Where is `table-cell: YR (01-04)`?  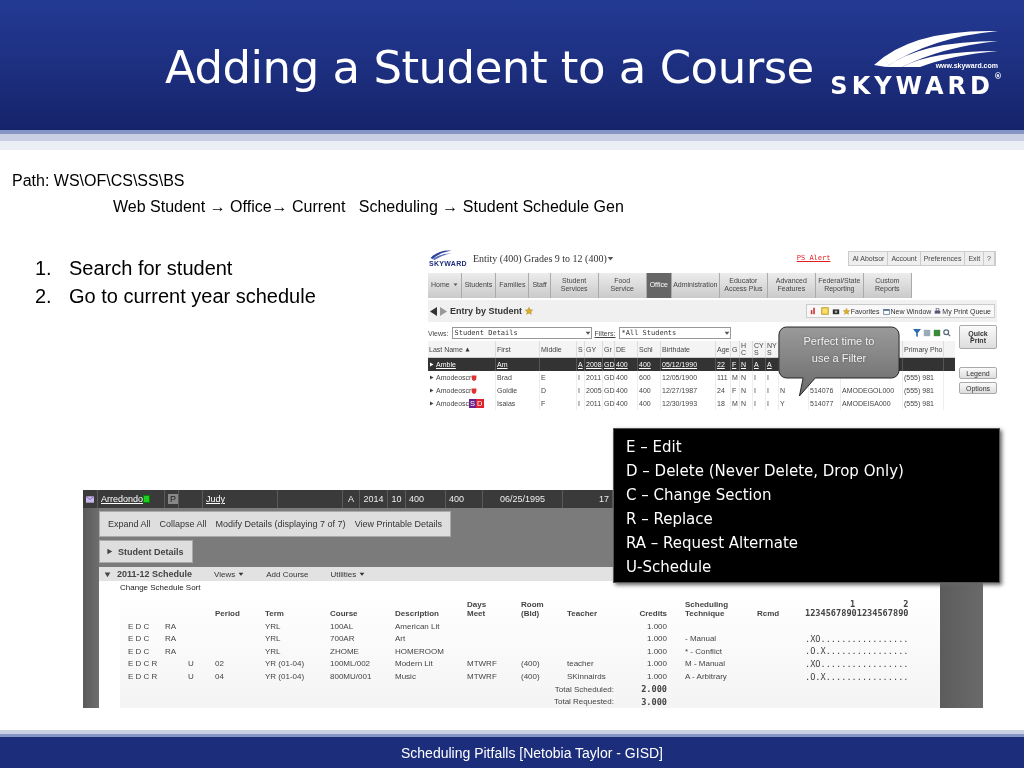 table-cell: YR (01-04) is located at coordinates (285, 676).